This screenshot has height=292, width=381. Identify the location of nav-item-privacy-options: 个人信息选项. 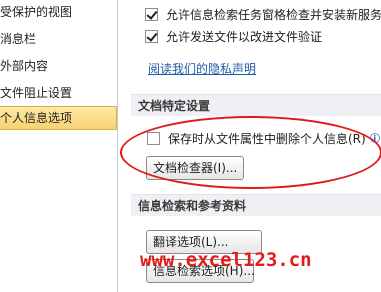
(58, 118).